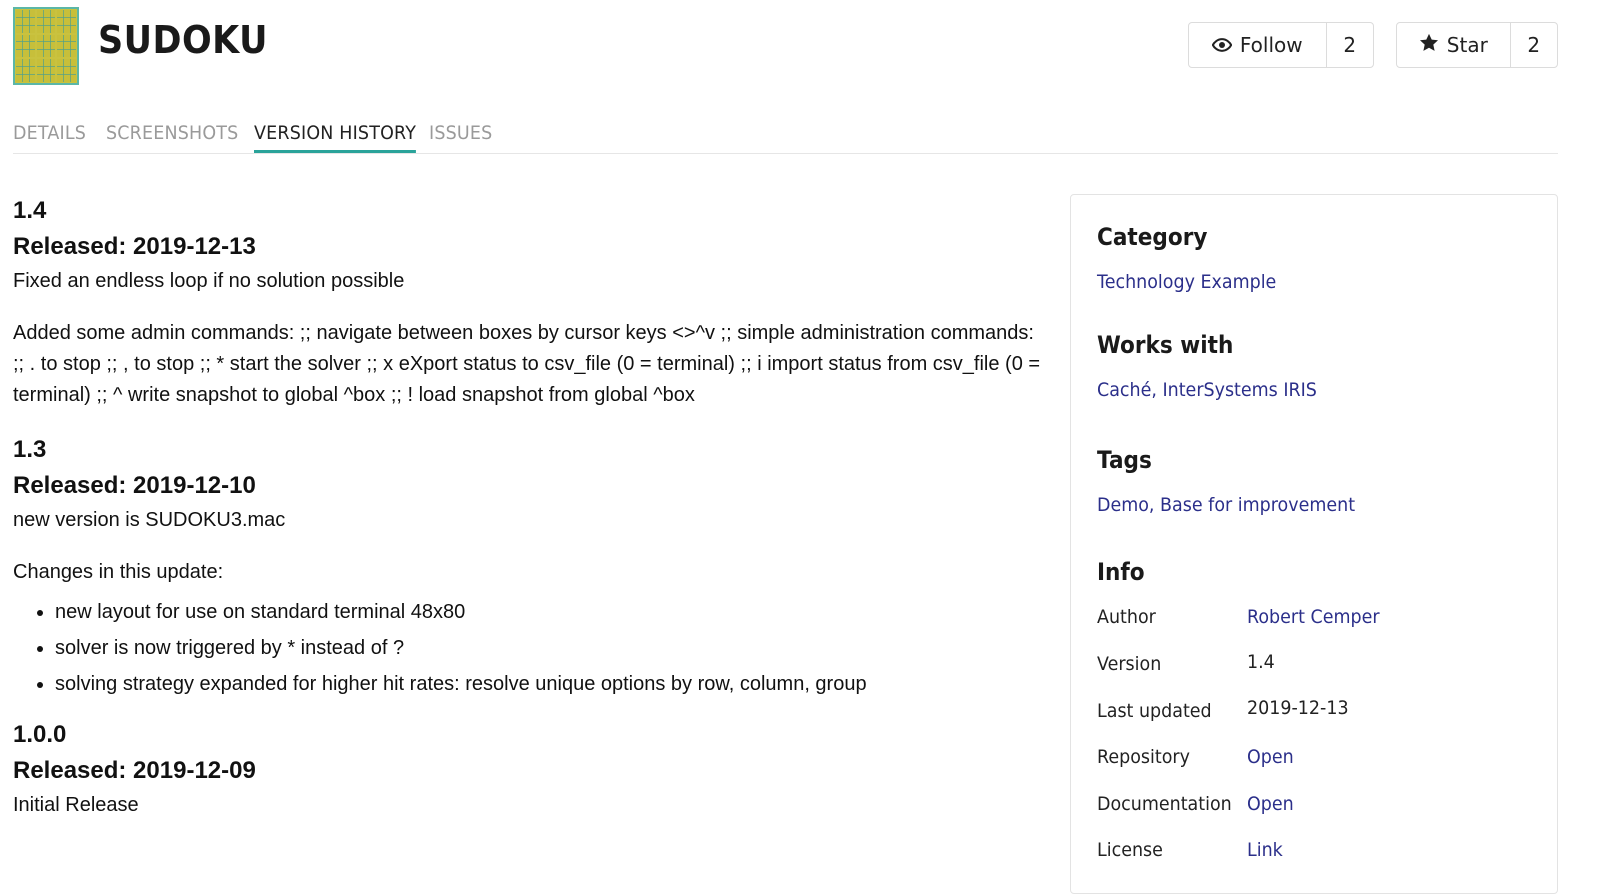 Image resolution: width=1600 pixels, height=894 pixels. Describe the element at coordinates (1186, 282) in the screenshot. I see `category-link: Technology Example` at that location.